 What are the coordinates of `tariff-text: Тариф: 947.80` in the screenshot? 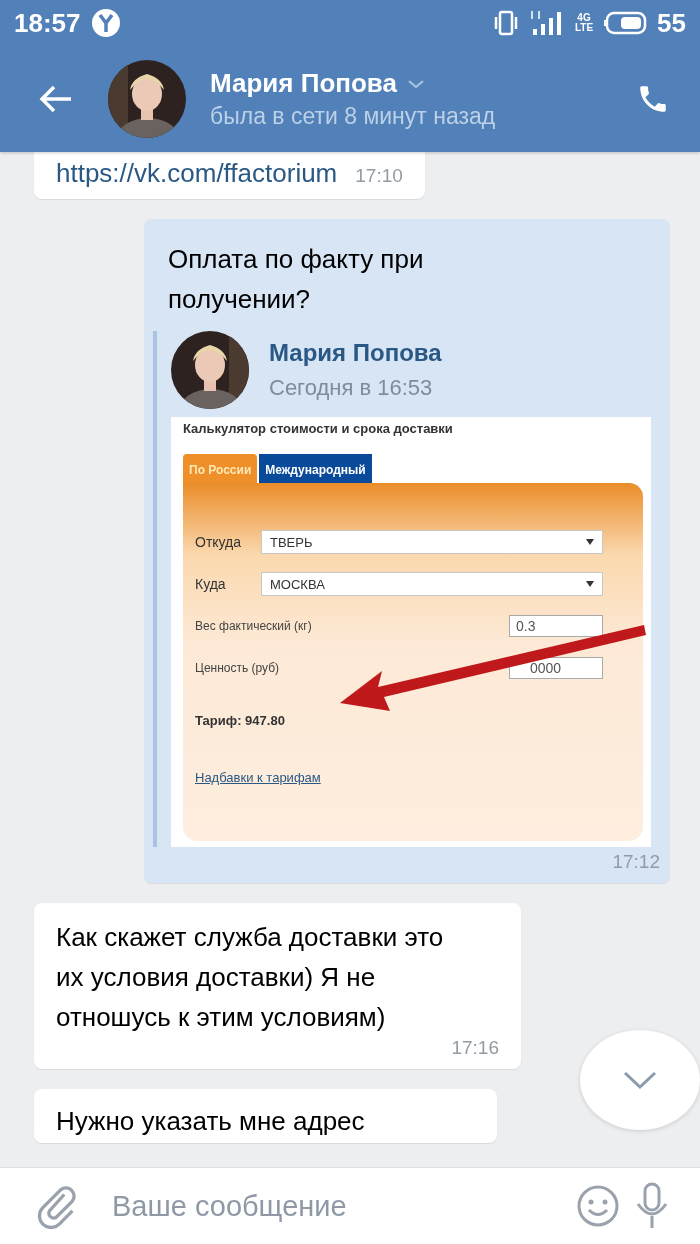 It's located at (240, 720).